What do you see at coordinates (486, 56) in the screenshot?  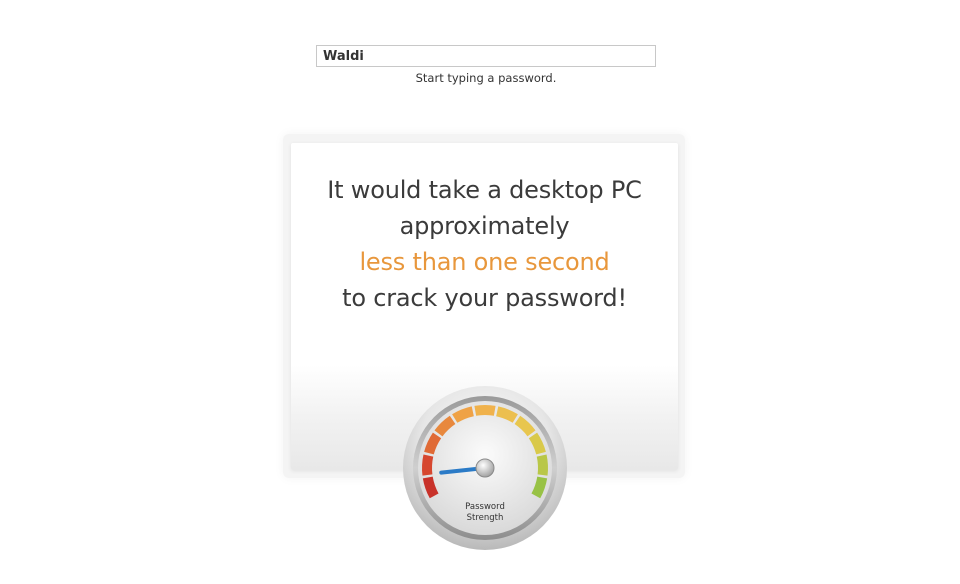 I see `password-input` at bounding box center [486, 56].